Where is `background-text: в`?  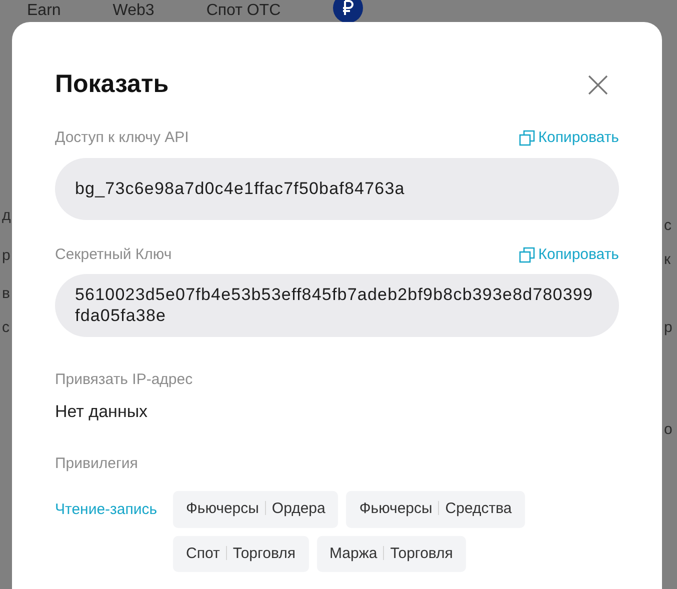 background-text: в is located at coordinates (6, 294).